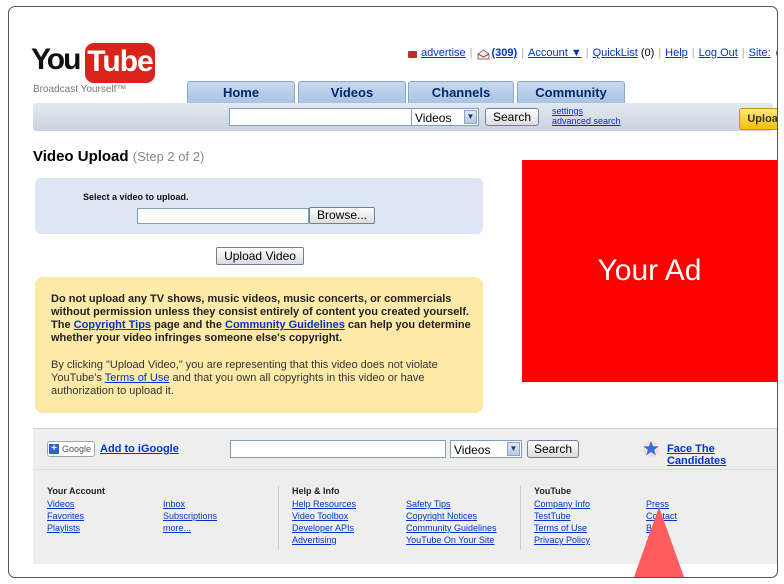 The height and width of the screenshot is (584, 784). I want to click on page-title-text: Video Upload, so click(81, 156).